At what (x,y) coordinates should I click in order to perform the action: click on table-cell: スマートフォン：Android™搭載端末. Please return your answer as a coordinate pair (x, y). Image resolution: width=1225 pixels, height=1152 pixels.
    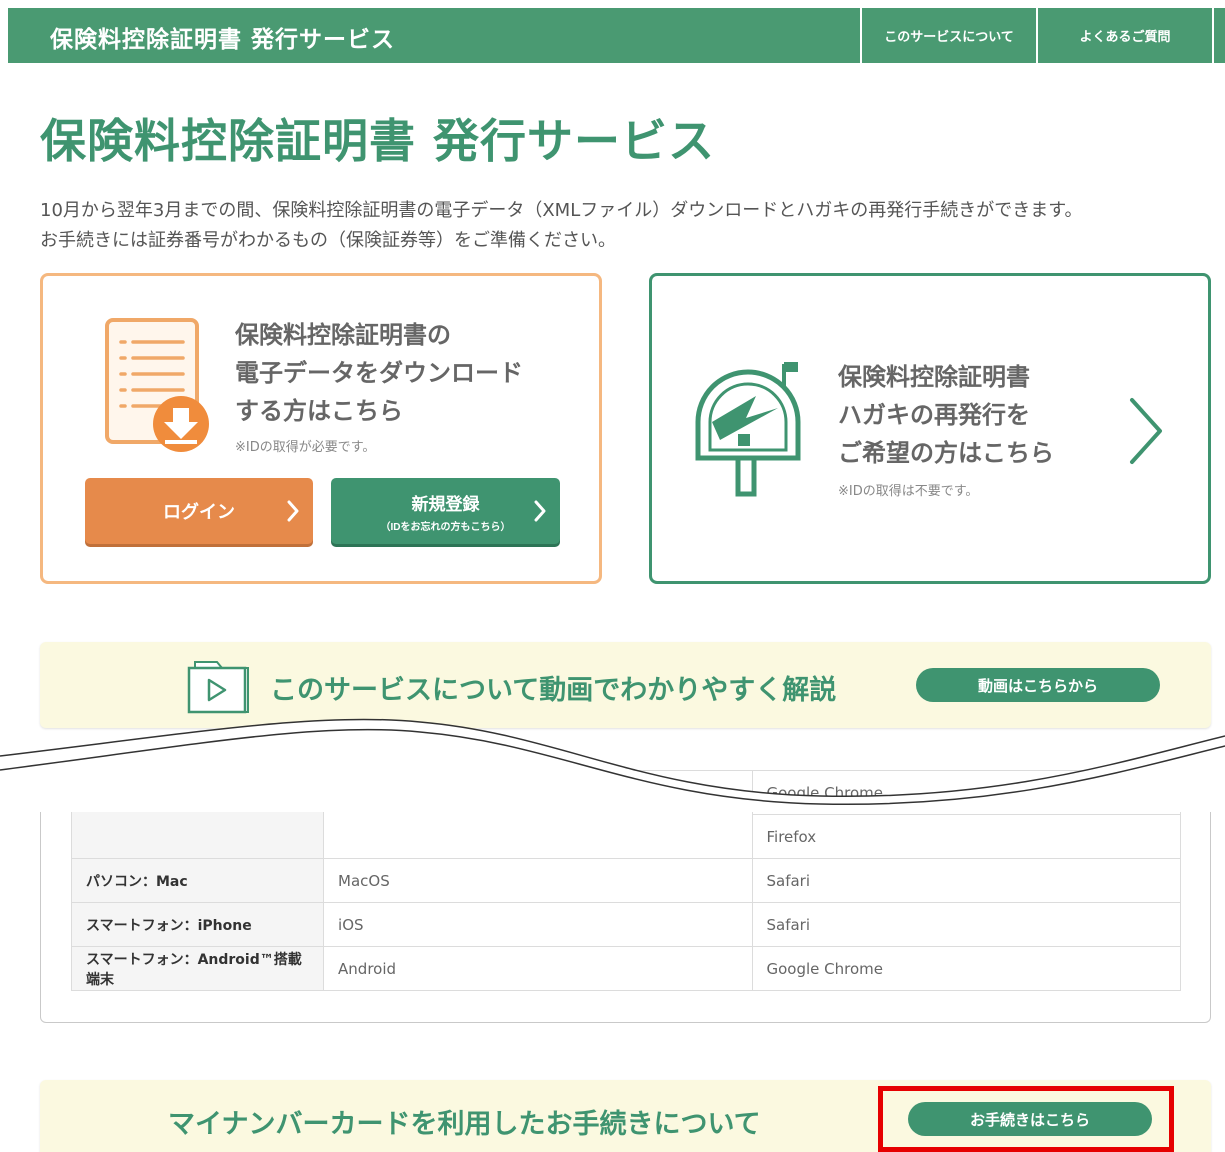
    Looking at the image, I should click on (197, 968).